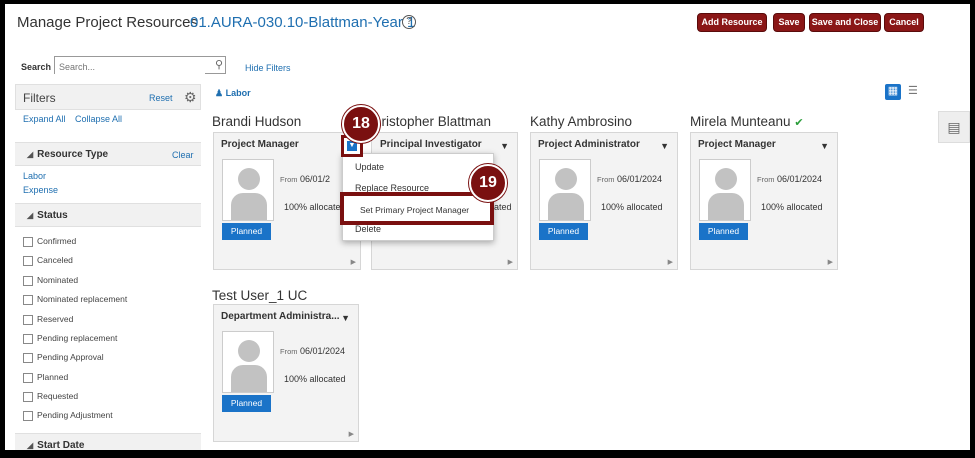  What do you see at coordinates (75, 415) in the screenshot?
I see `status-option-label: Pending Adjustment` at bounding box center [75, 415].